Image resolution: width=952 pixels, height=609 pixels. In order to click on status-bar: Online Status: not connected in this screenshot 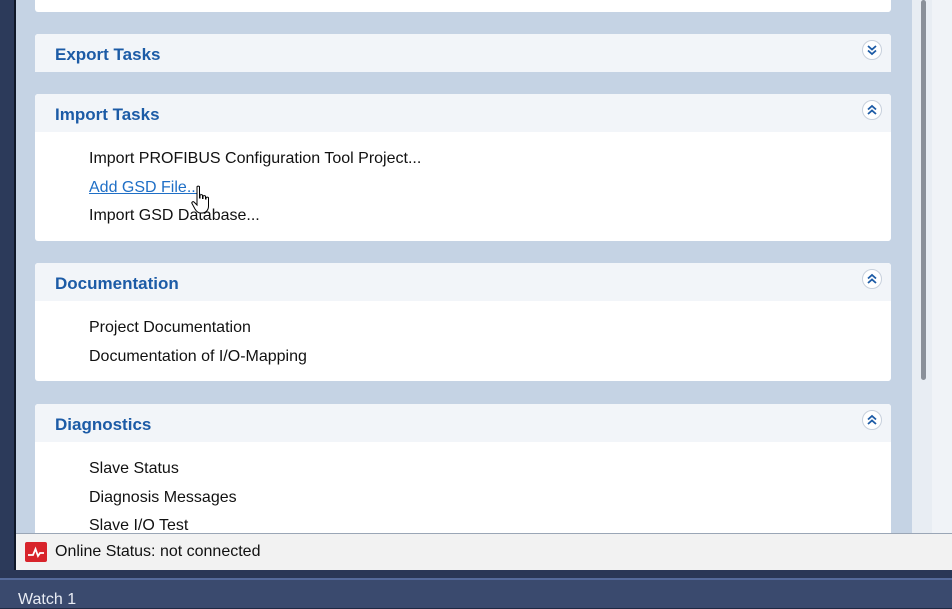, I will do `click(484, 551)`.